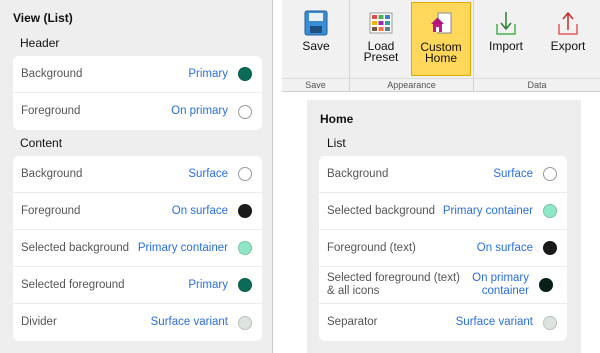 This screenshot has height=353, width=600. Describe the element at coordinates (381, 23) in the screenshot. I see `color-grid-icon` at that location.